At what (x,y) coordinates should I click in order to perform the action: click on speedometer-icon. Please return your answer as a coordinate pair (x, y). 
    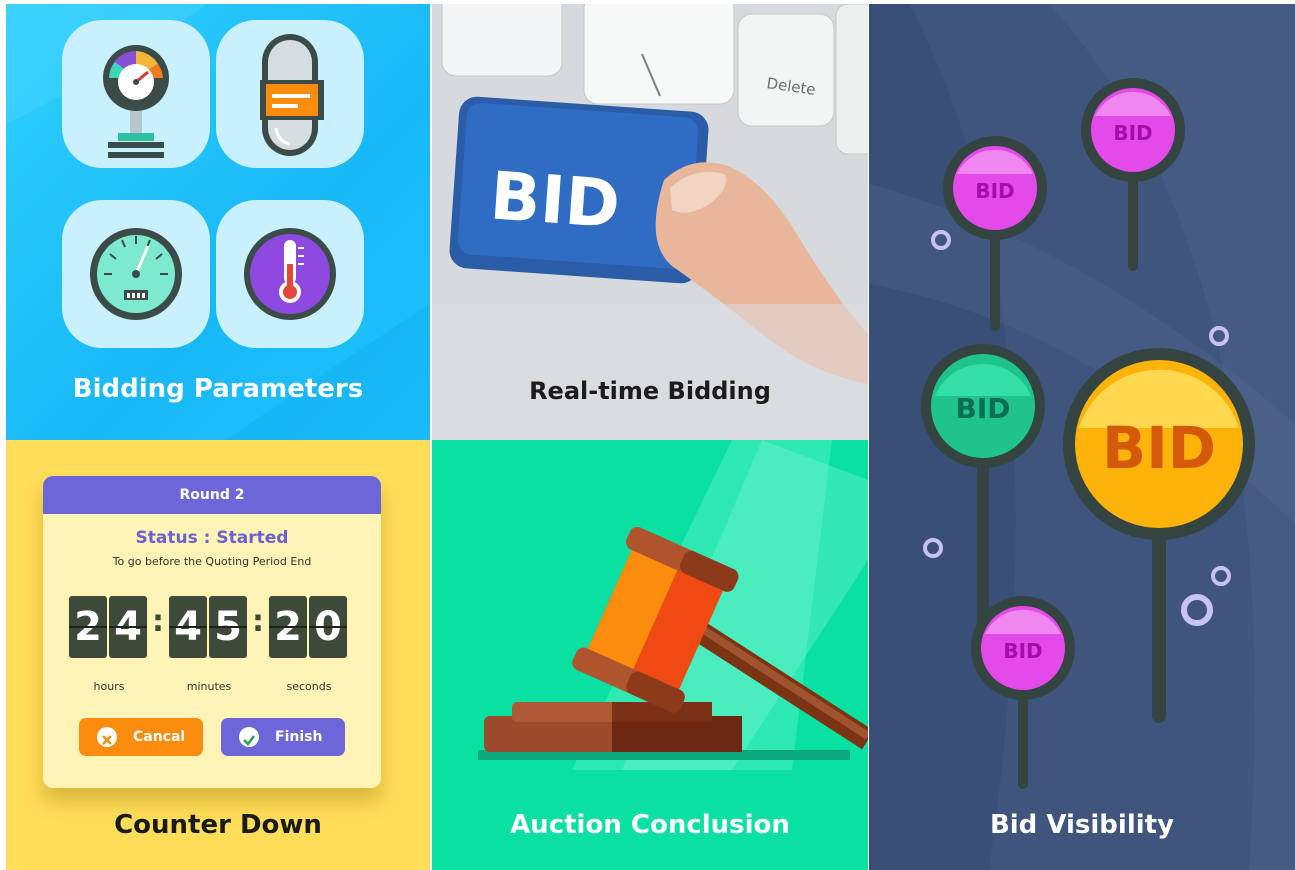
    Looking at the image, I should click on (136, 274).